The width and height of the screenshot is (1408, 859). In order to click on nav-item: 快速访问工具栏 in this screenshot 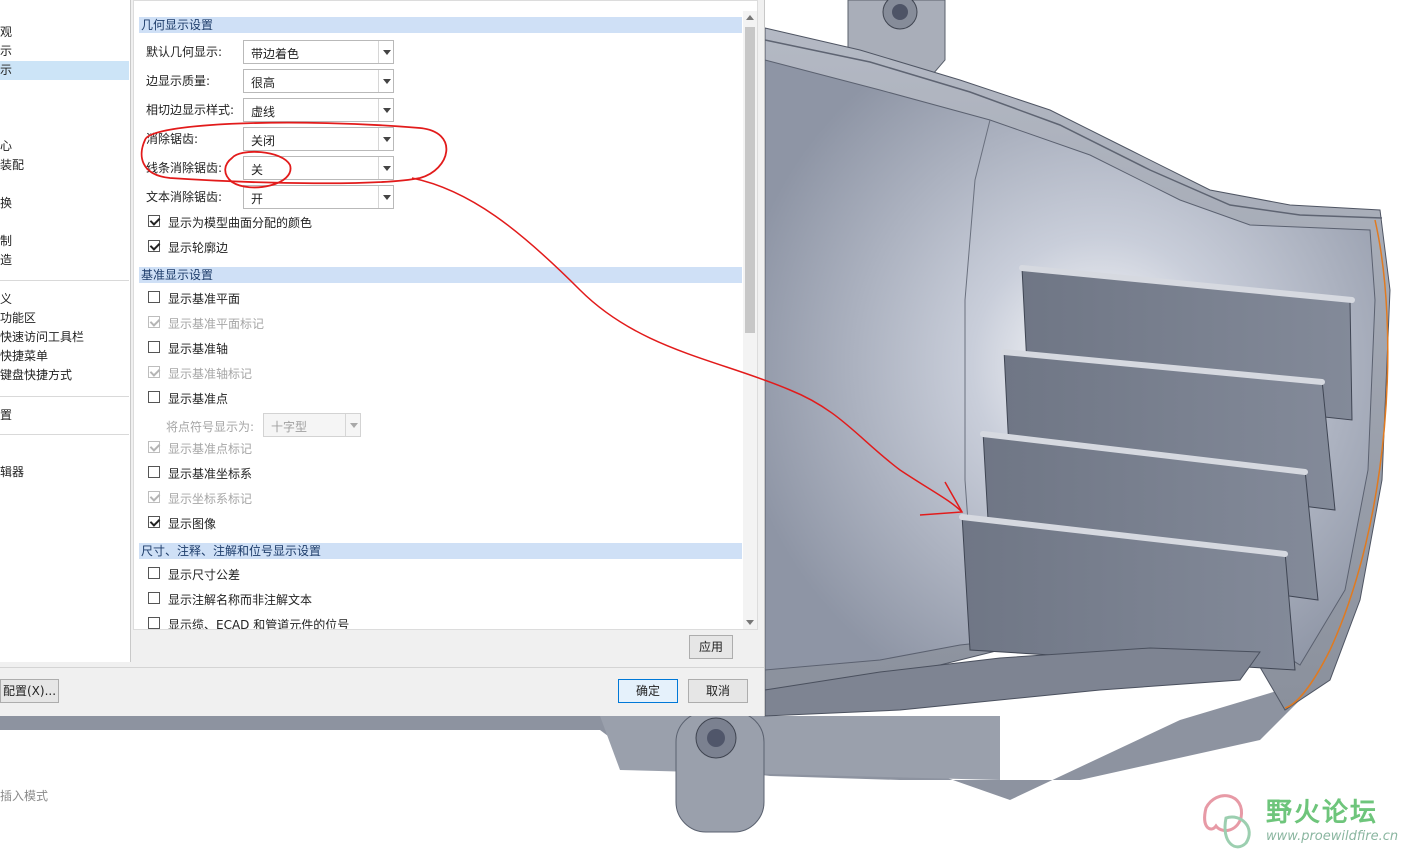, I will do `click(64, 337)`.